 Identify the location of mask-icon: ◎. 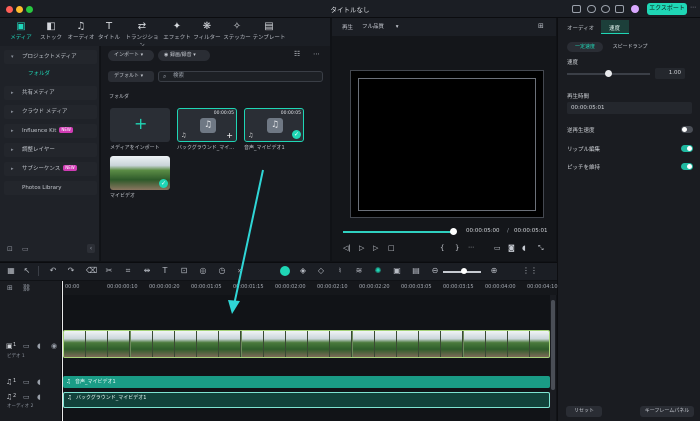
(203, 271).